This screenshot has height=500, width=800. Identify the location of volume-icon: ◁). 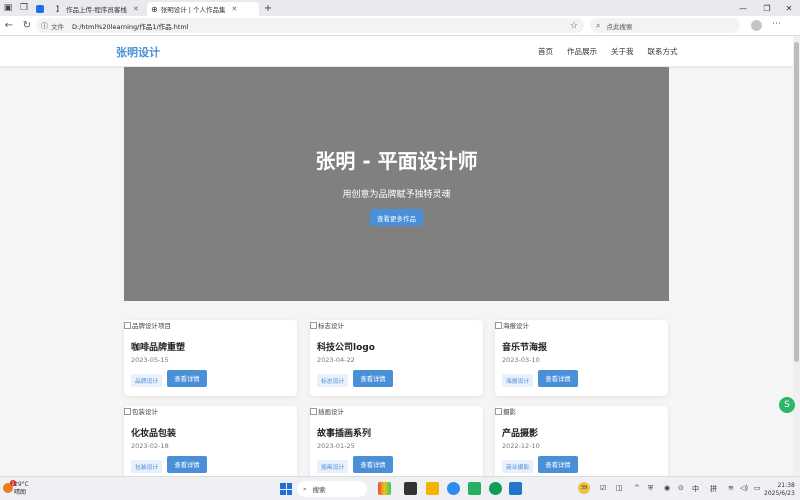
(744, 488).